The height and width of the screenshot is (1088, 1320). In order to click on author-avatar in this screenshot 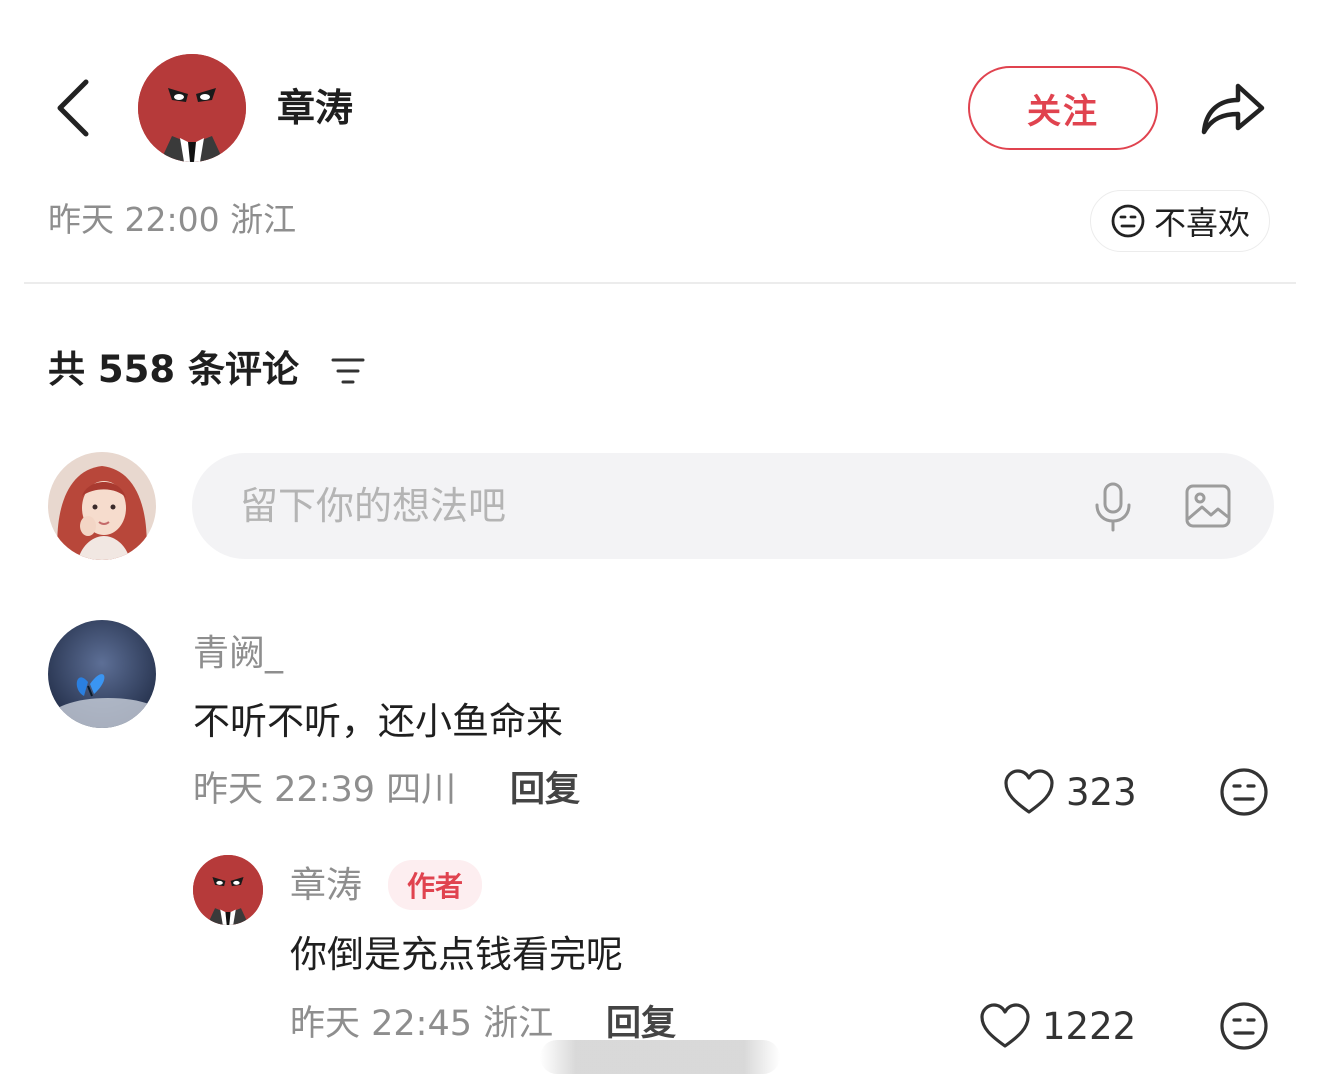, I will do `click(192, 108)`.